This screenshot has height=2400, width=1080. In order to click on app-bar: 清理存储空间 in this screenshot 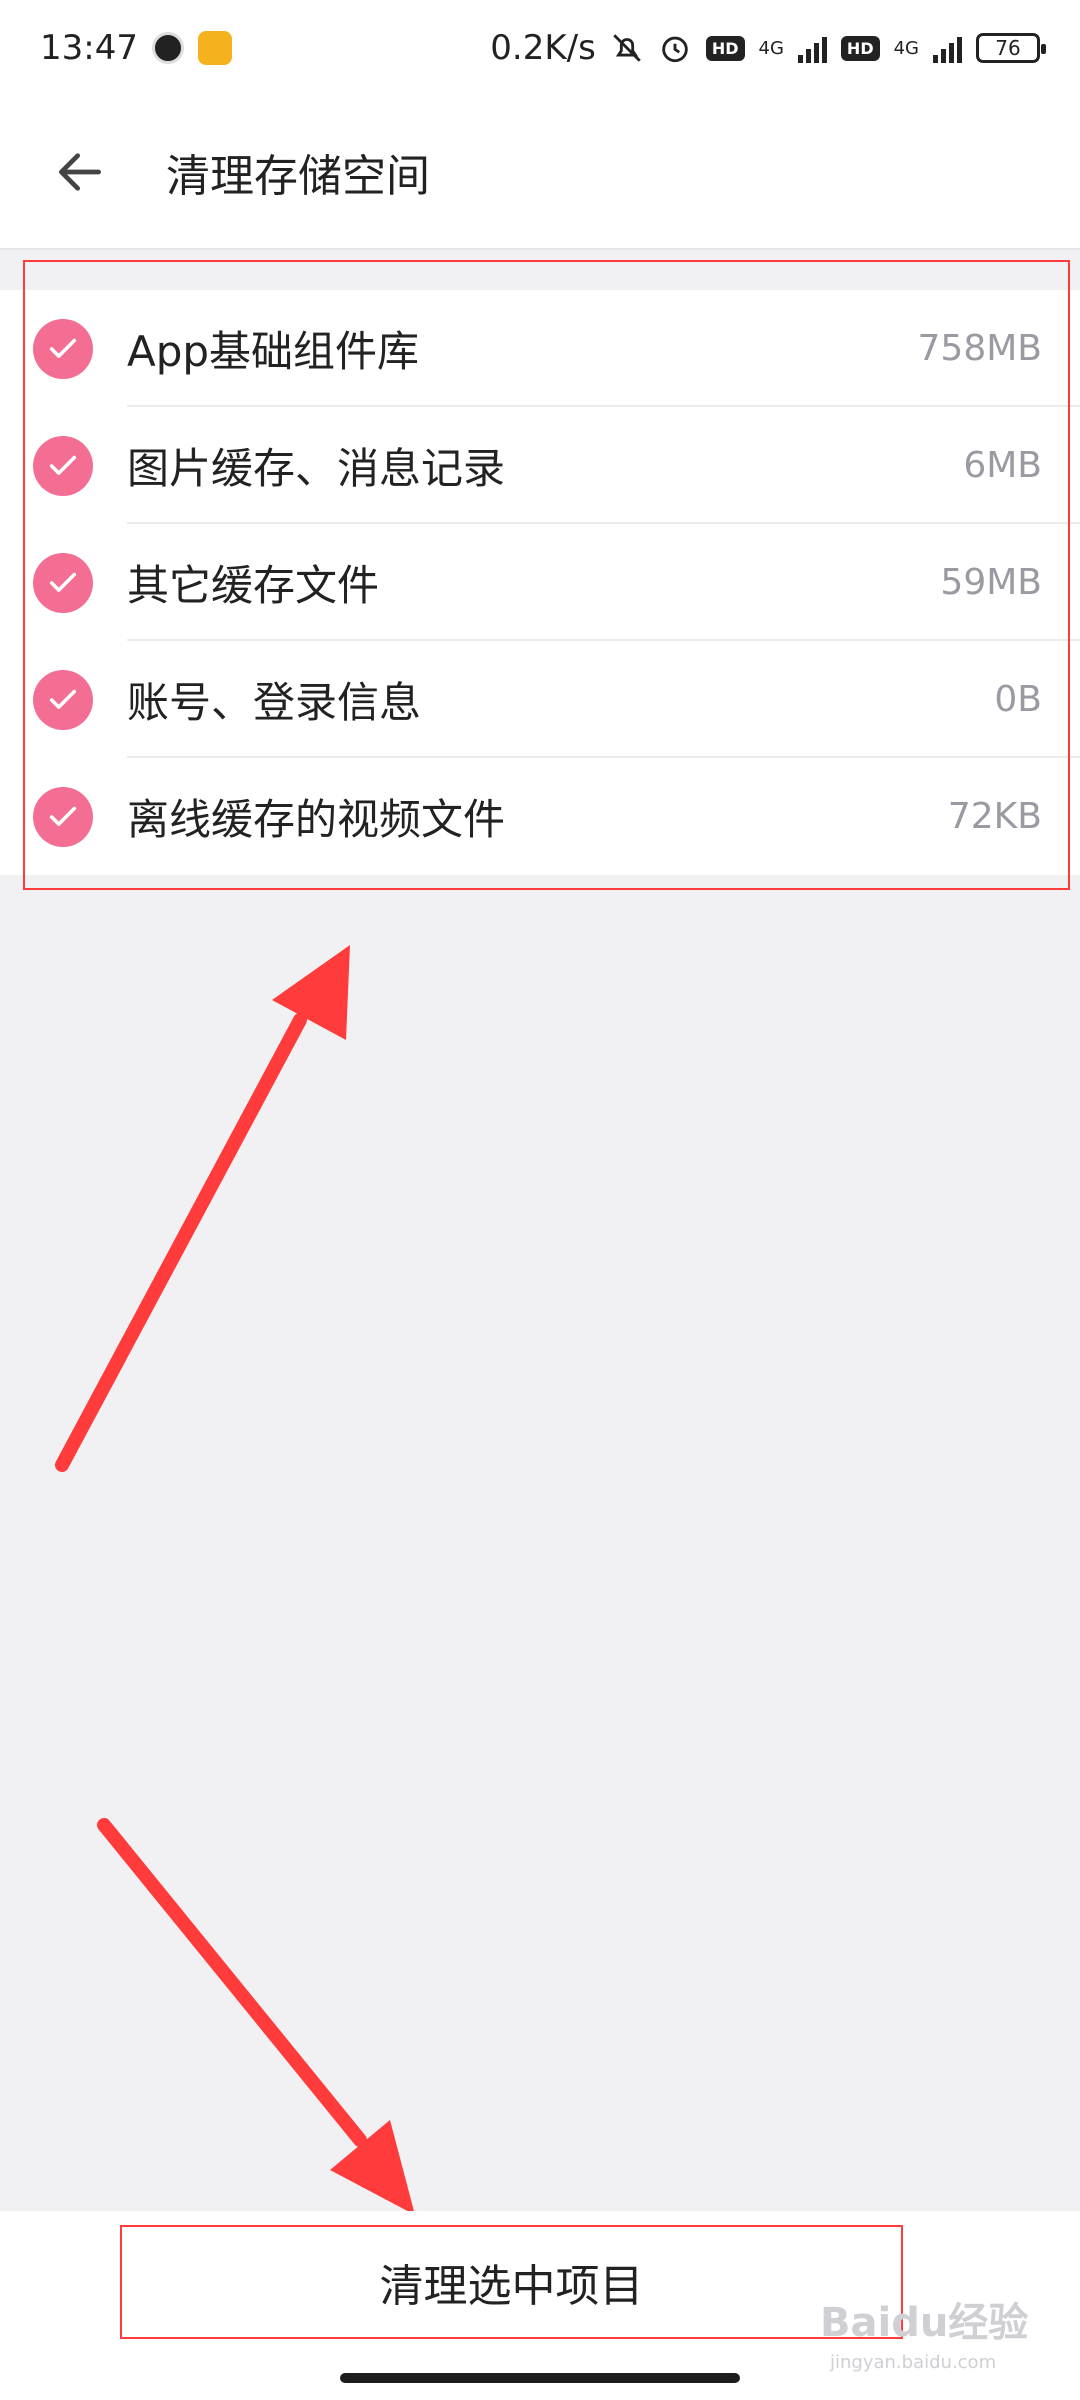, I will do `click(540, 173)`.